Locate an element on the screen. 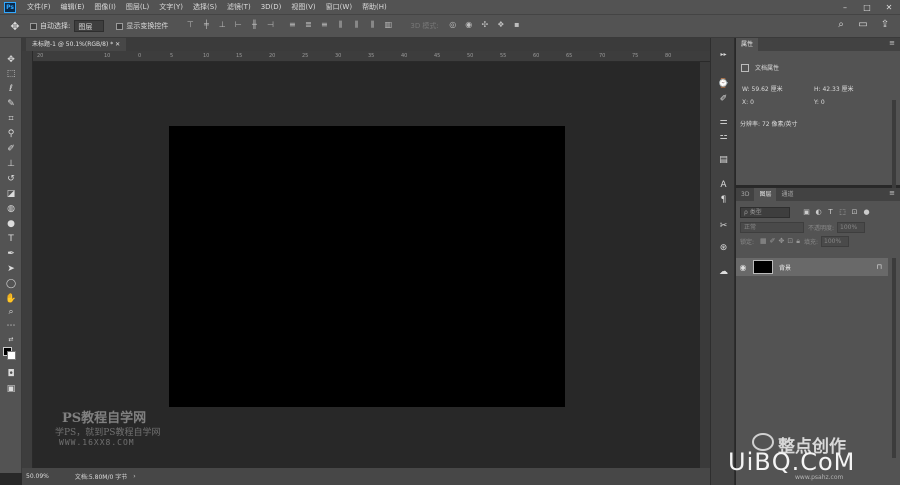 This screenshot has height=485, width=900. roll-3d-icon: ◉ is located at coordinates (469, 26).